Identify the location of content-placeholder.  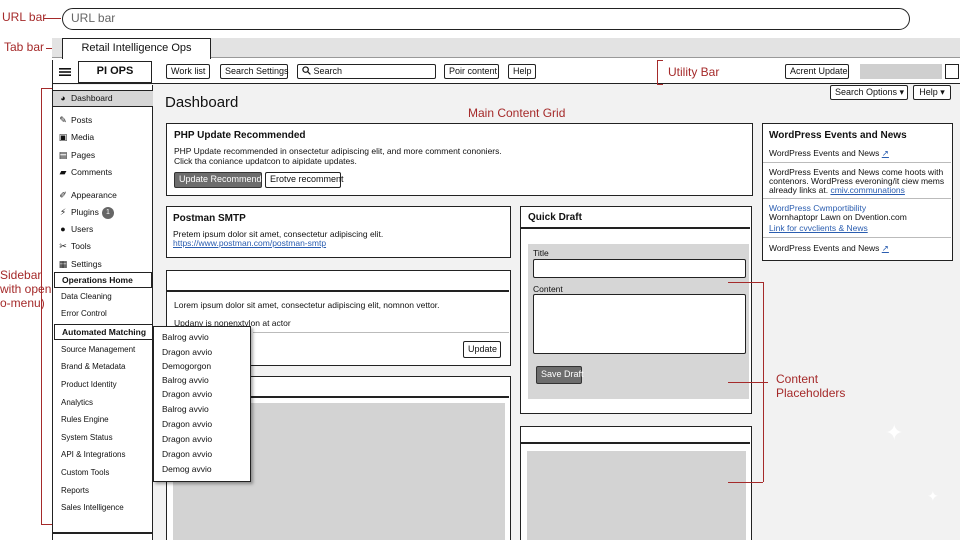
(636, 495).